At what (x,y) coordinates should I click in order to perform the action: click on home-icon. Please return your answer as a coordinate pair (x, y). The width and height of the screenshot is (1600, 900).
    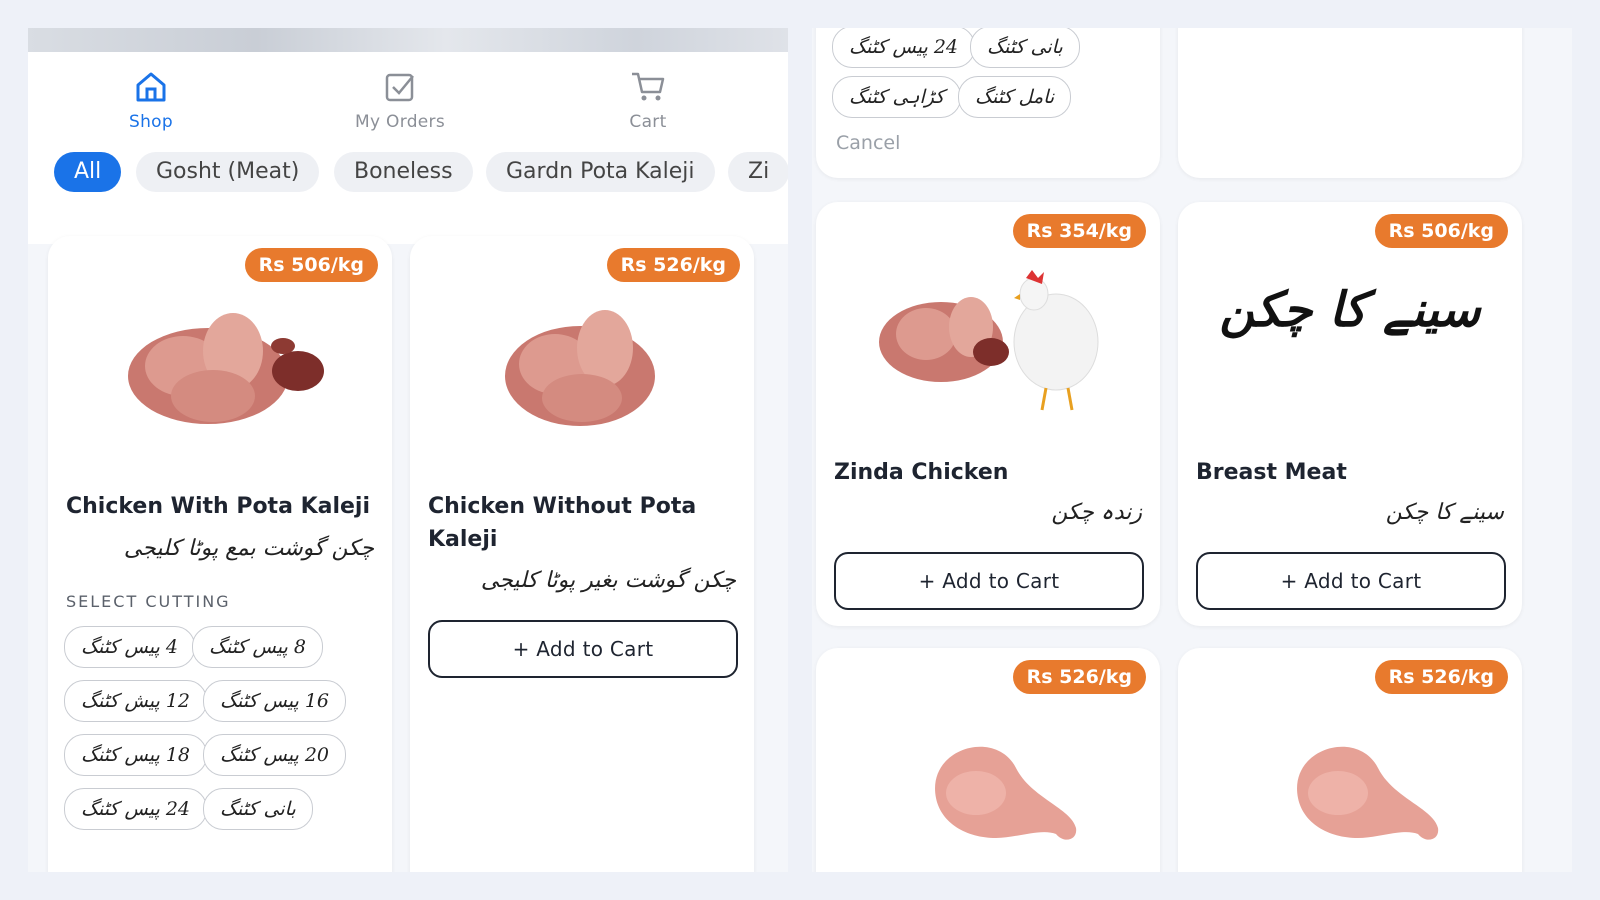
    Looking at the image, I should click on (151, 87).